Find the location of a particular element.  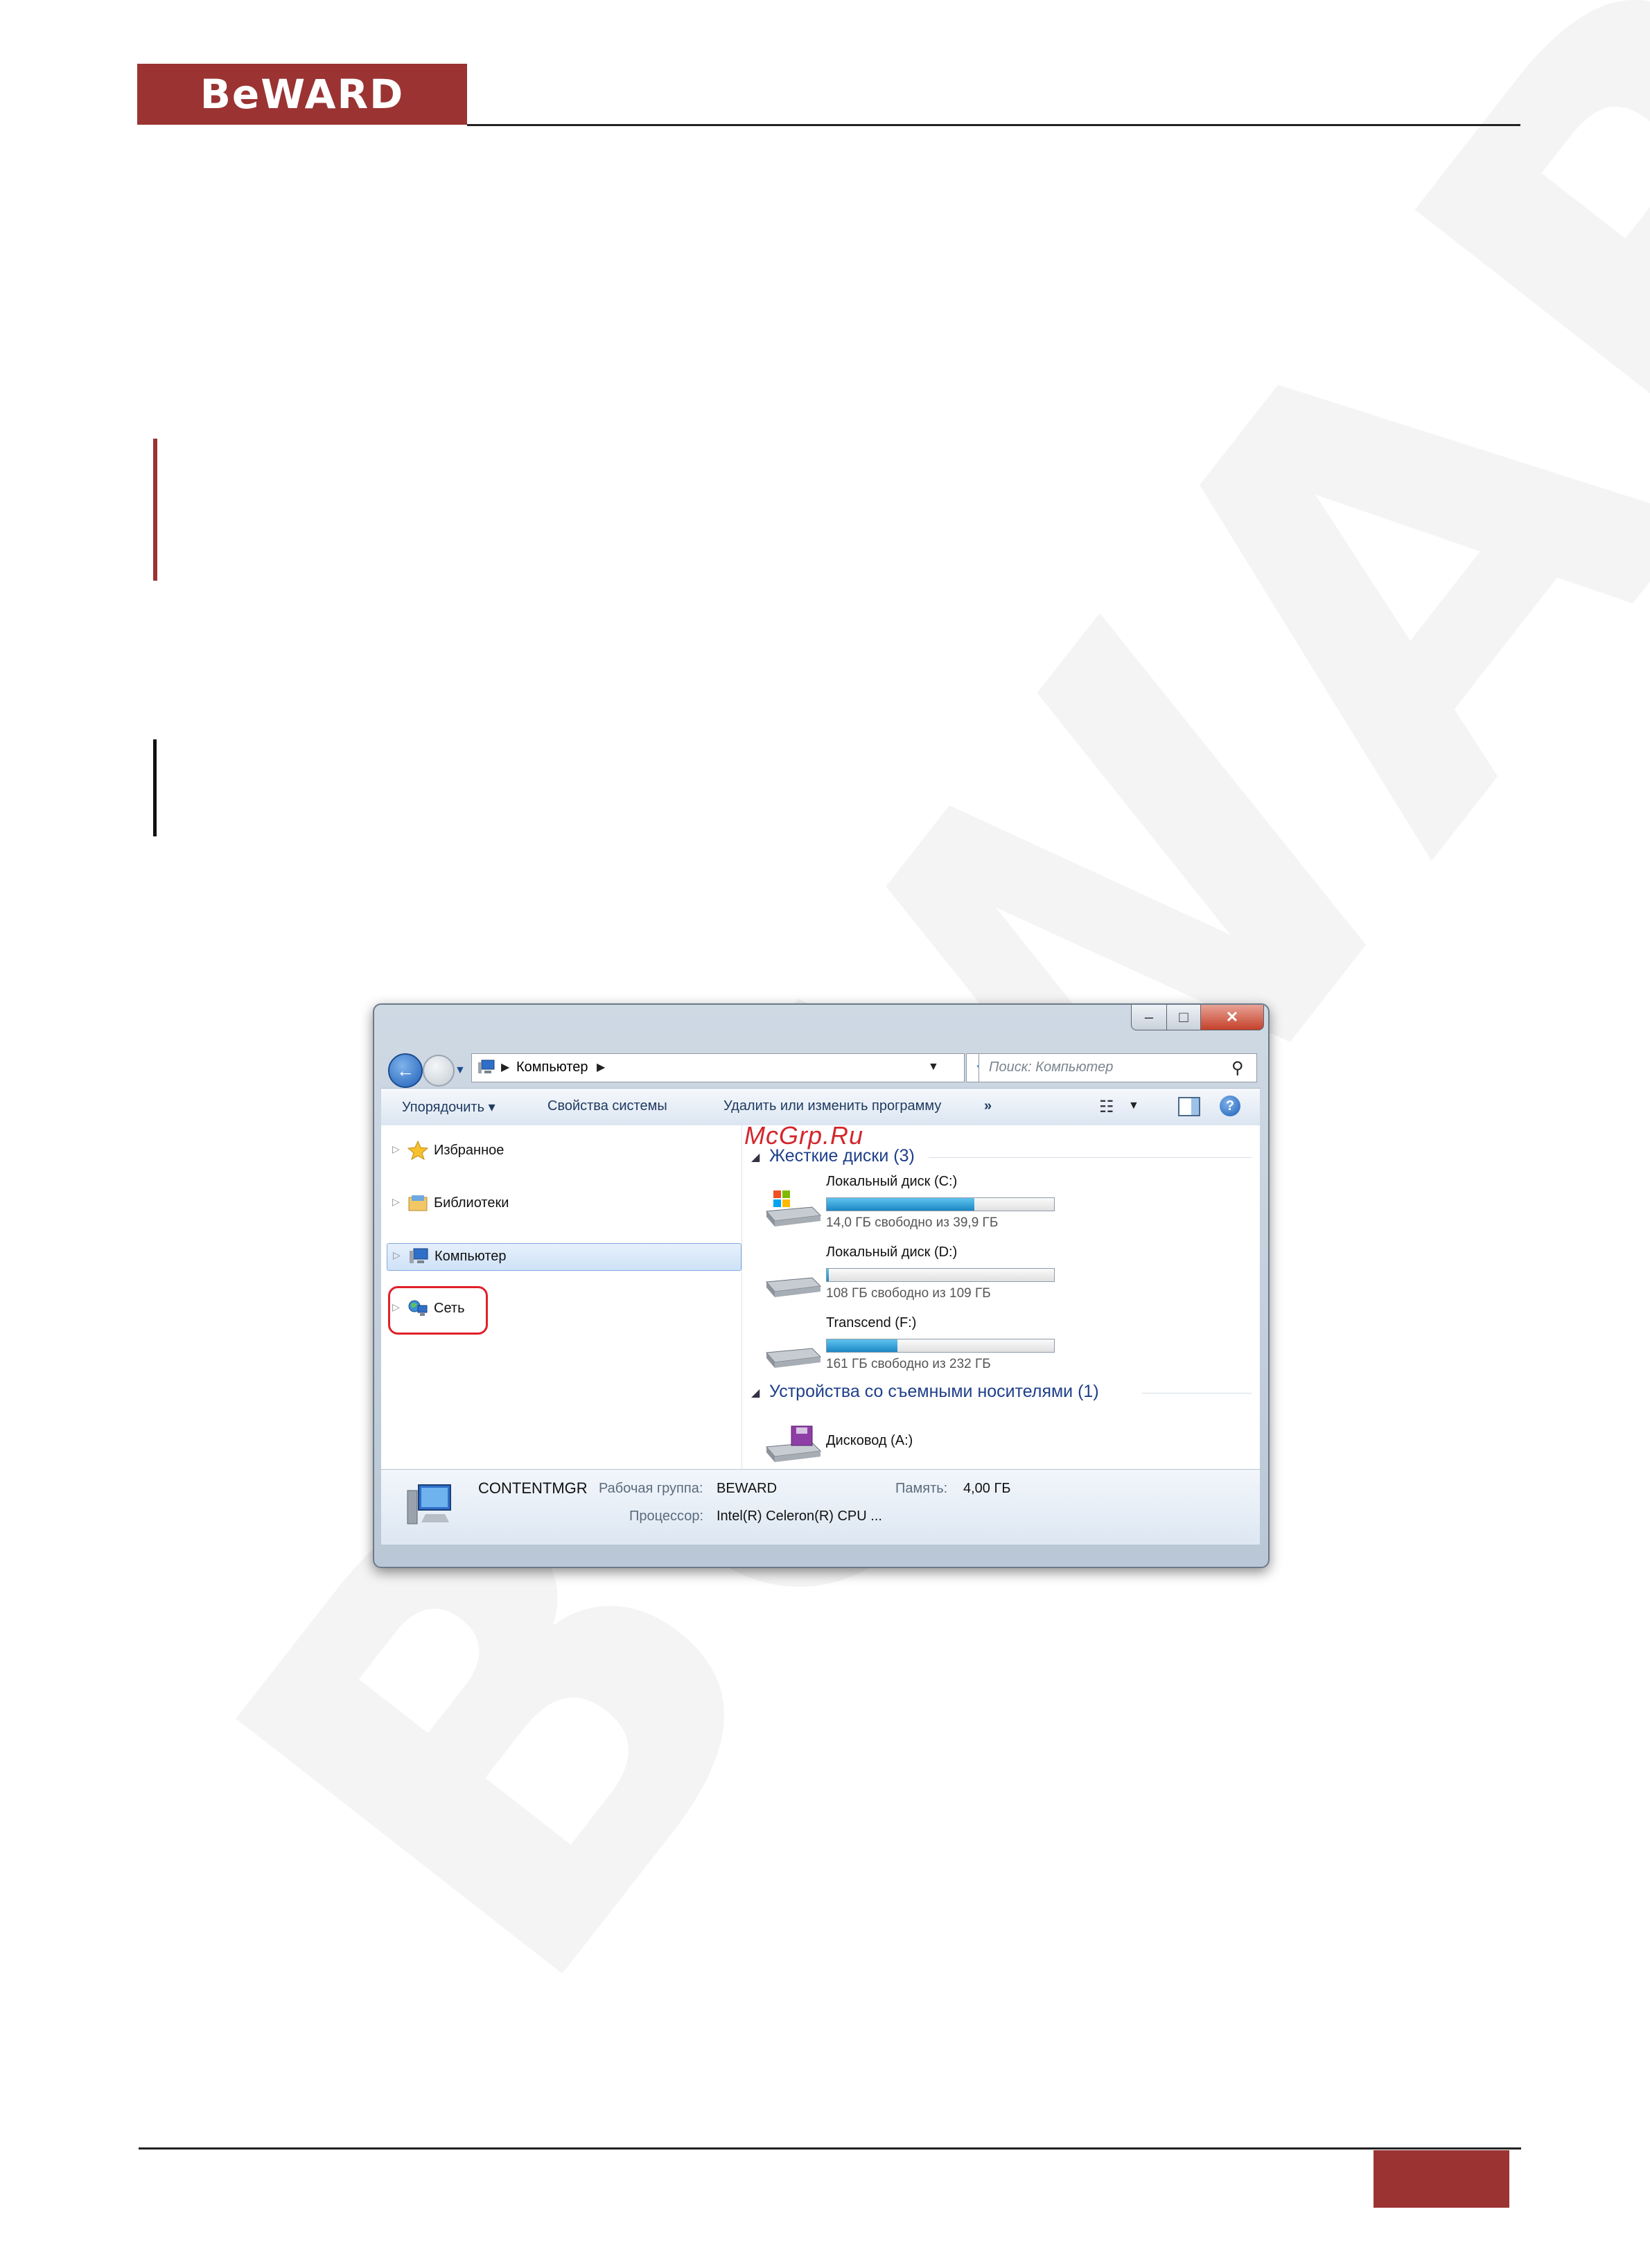

forward-arrow-icon is located at coordinates (439, 1071).